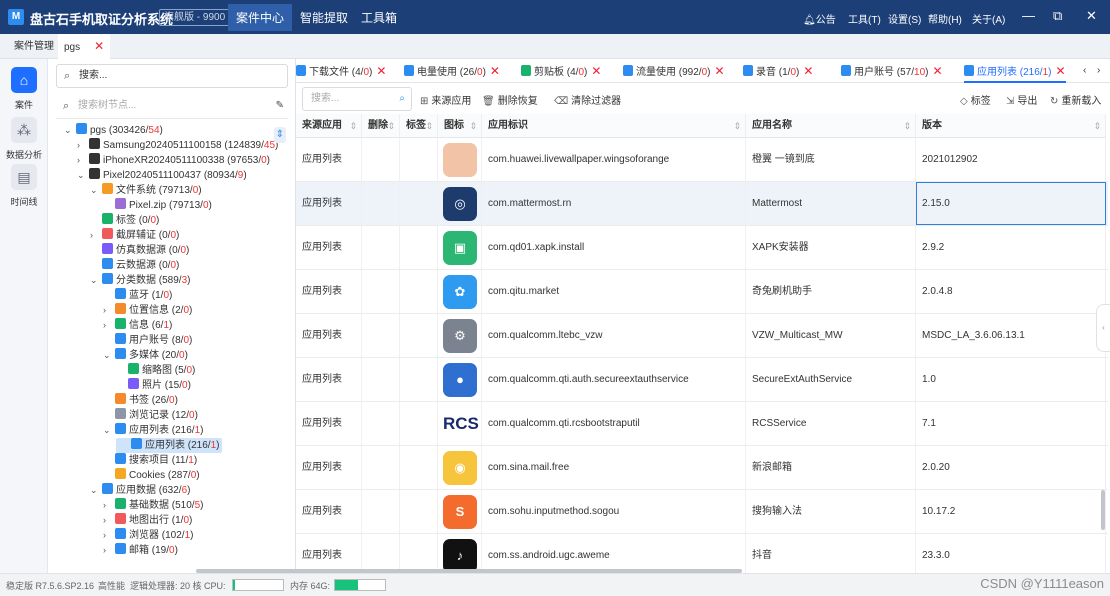 The width and height of the screenshot is (1110, 596). Describe the element at coordinates (702, 292) in the screenshot. I see `table-row: 应用列表 ✿ com.qitu.market 奇兔刷机助手 2.0.4.8` at that location.